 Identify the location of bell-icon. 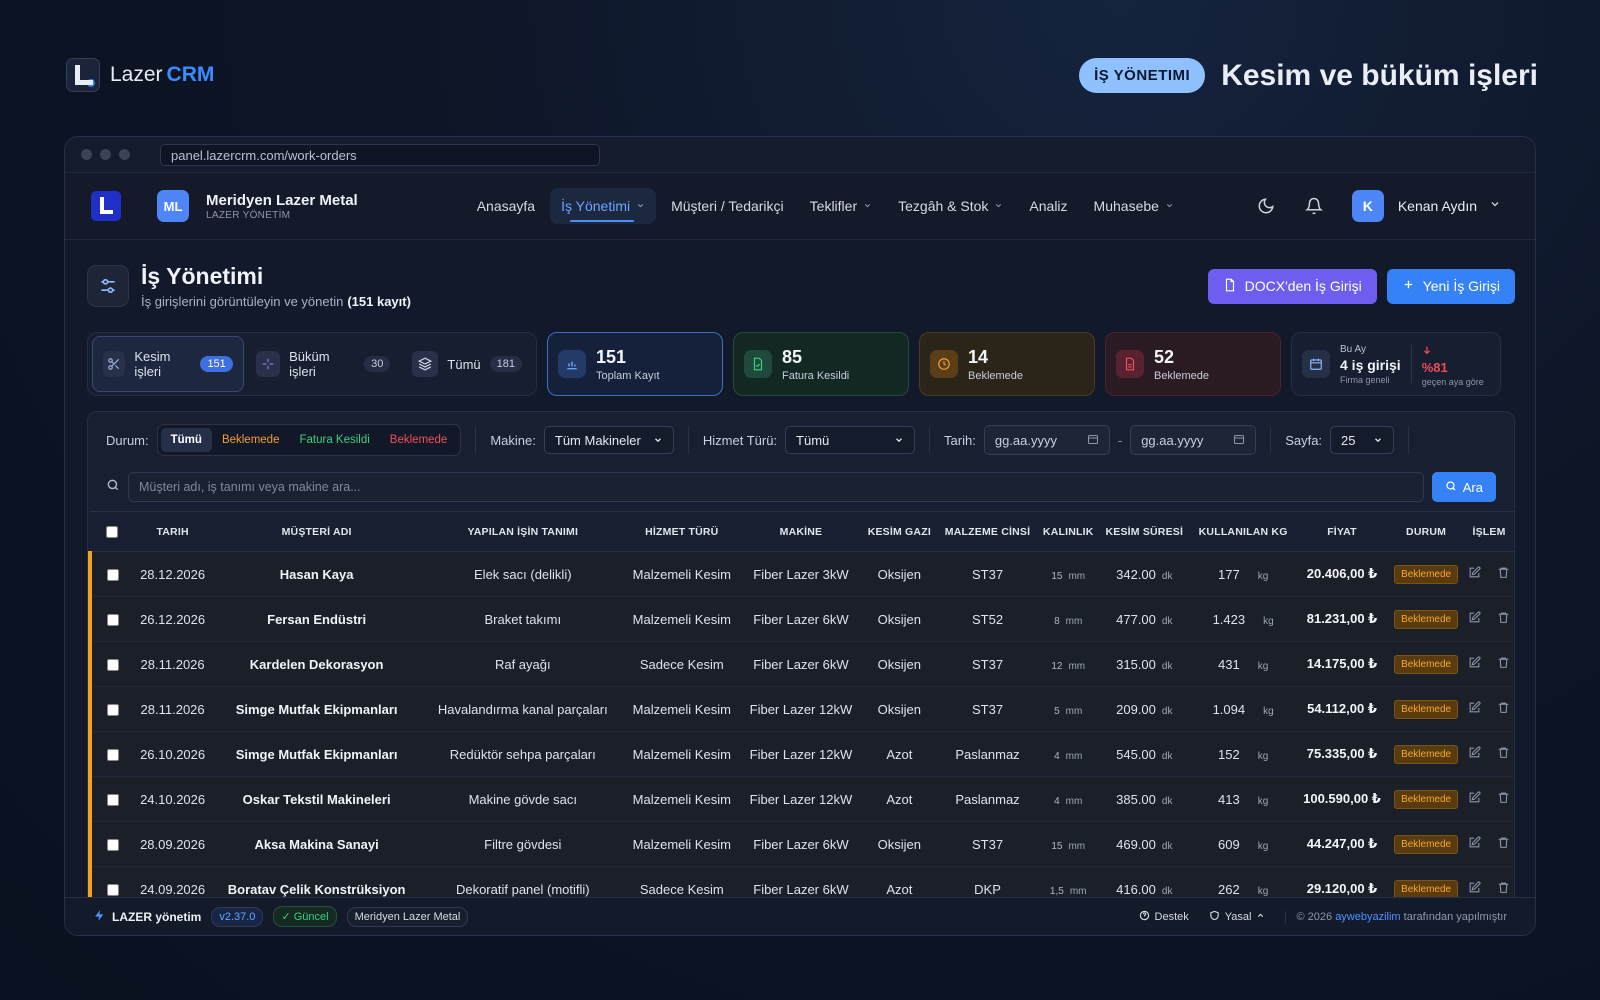
(1314, 206).